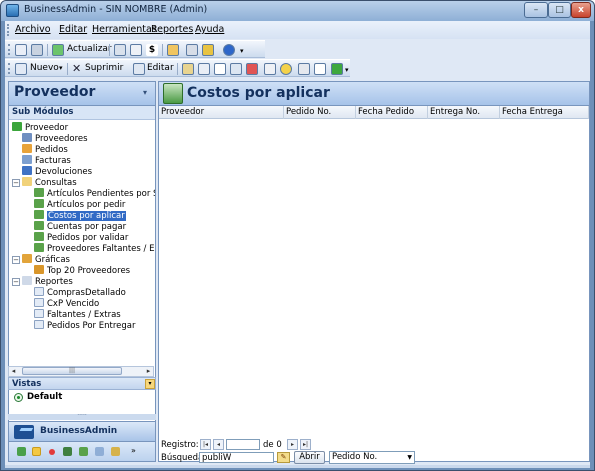  What do you see at coordinates (13, 371) in the screenshot?
I see `scroll-left-icon: ◂` at bounding box center [13, 371].